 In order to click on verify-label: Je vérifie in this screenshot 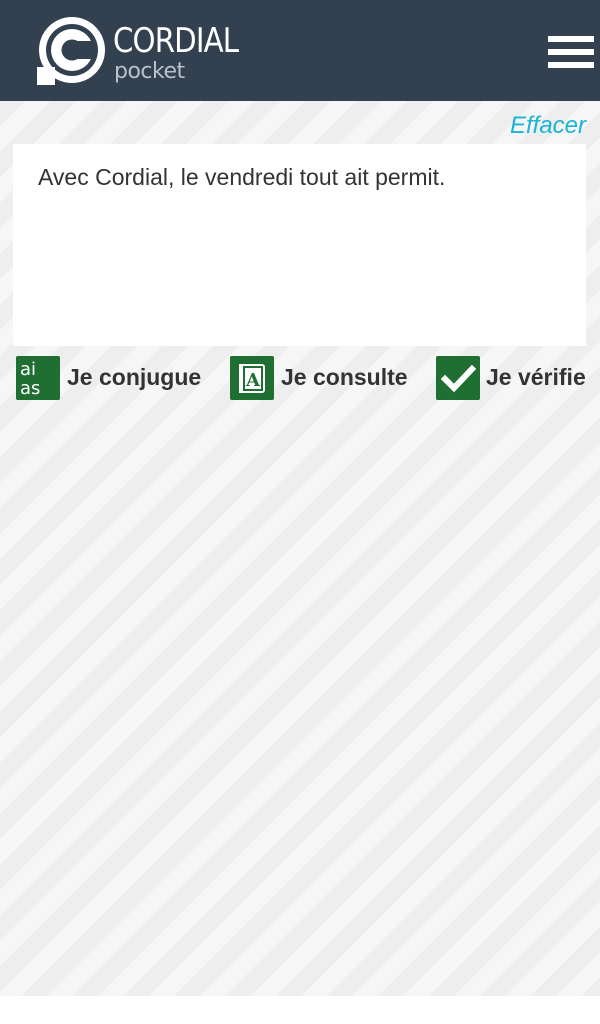, I will do `click(536, 377)`.